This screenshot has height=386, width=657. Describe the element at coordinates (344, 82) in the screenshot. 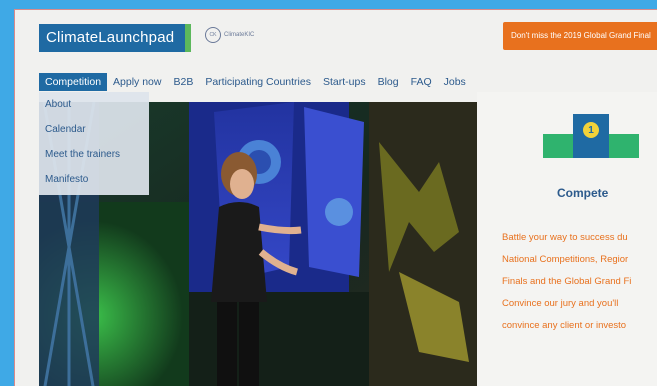

I see `nav-item-start-ups: Start-ups` at that location.